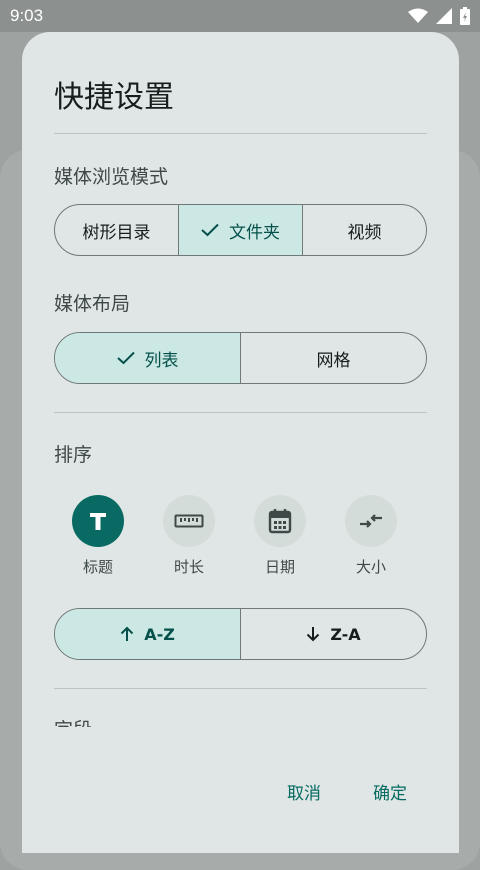  I want to click on cancel-button: 取消, so click(304, 791).